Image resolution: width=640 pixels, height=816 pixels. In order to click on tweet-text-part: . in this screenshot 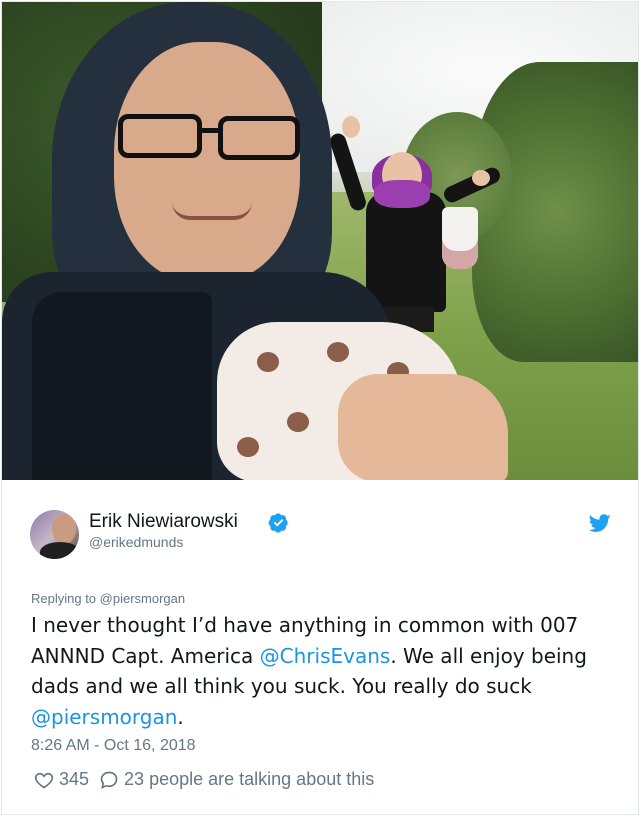, I will do `click(180, 716)`.